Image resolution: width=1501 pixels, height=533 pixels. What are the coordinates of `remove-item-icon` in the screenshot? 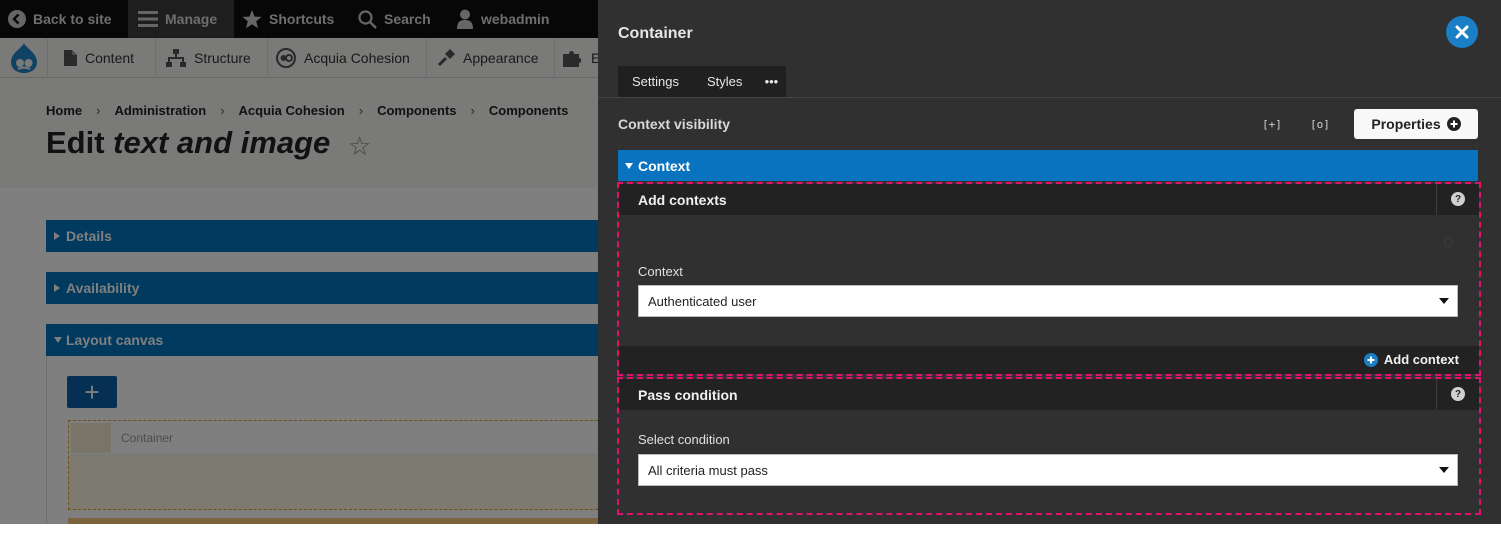 It's located at (1448, 242).